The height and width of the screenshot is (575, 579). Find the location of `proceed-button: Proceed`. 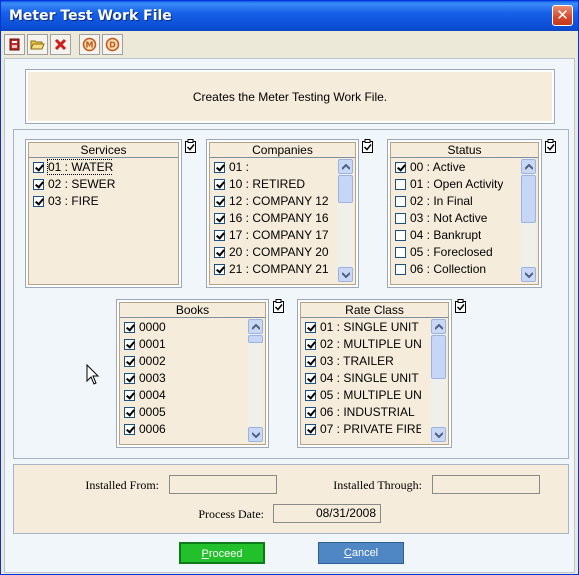

proceed-button: Proceed is located at coordinates (222, 553).